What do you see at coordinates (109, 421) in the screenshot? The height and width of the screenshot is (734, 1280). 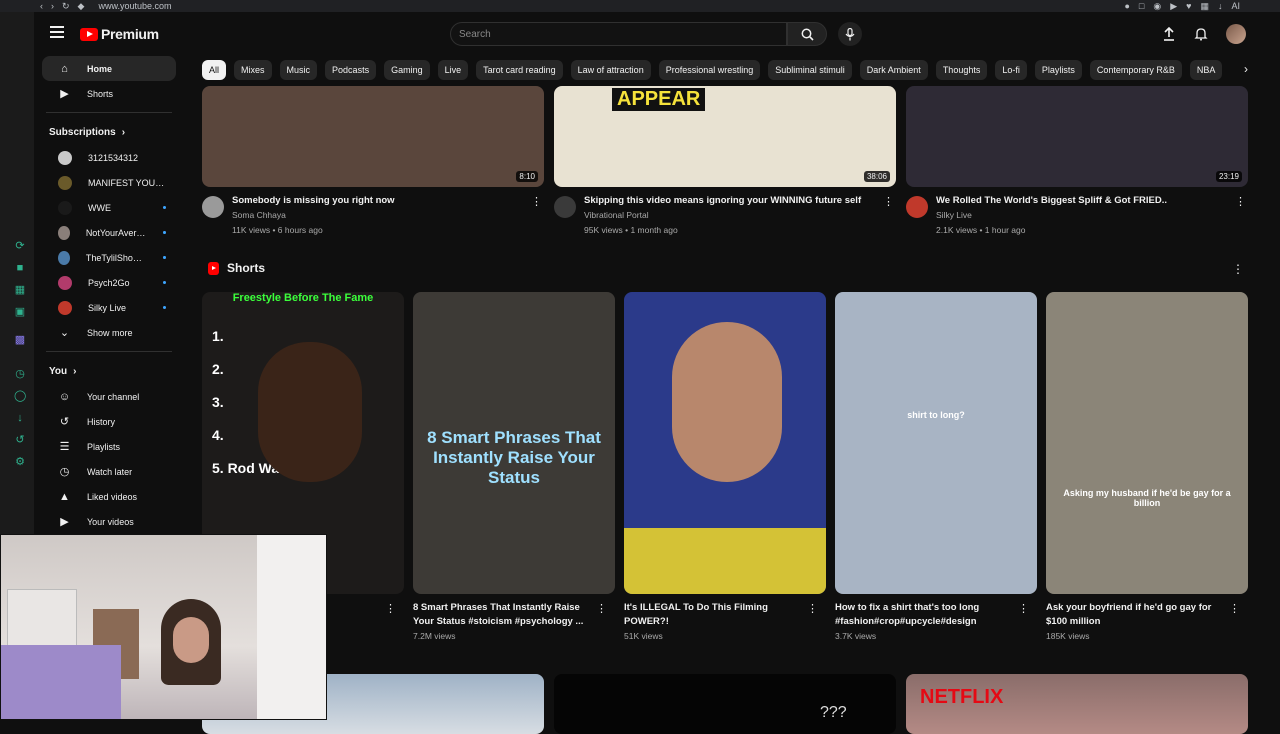 I see `sidebar-item-history: ↺ History` at bounding box center [109, 421].